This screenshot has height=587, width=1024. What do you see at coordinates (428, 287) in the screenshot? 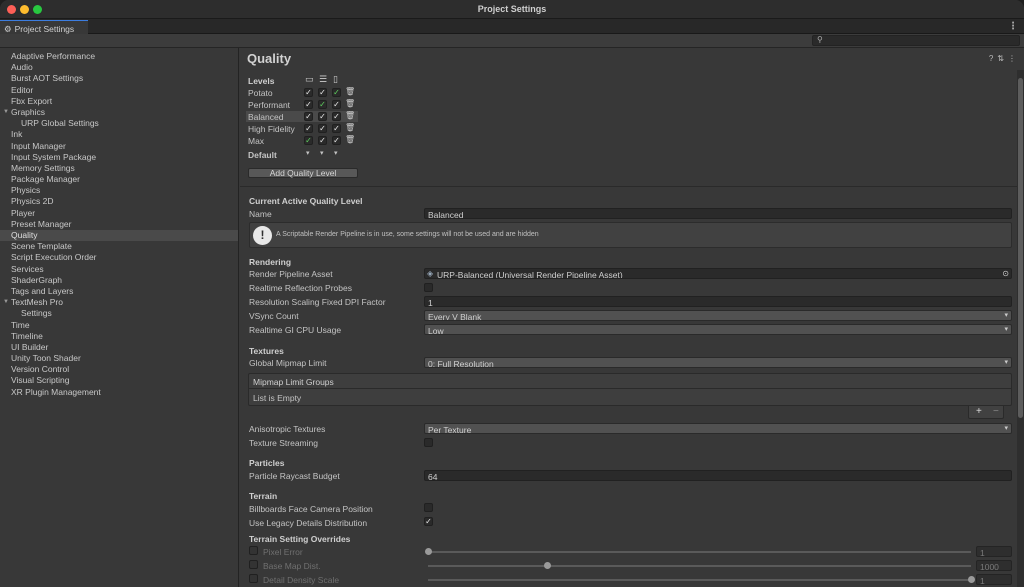
I see `reflection-probes-checkbox` at bounding box center [428, 287].